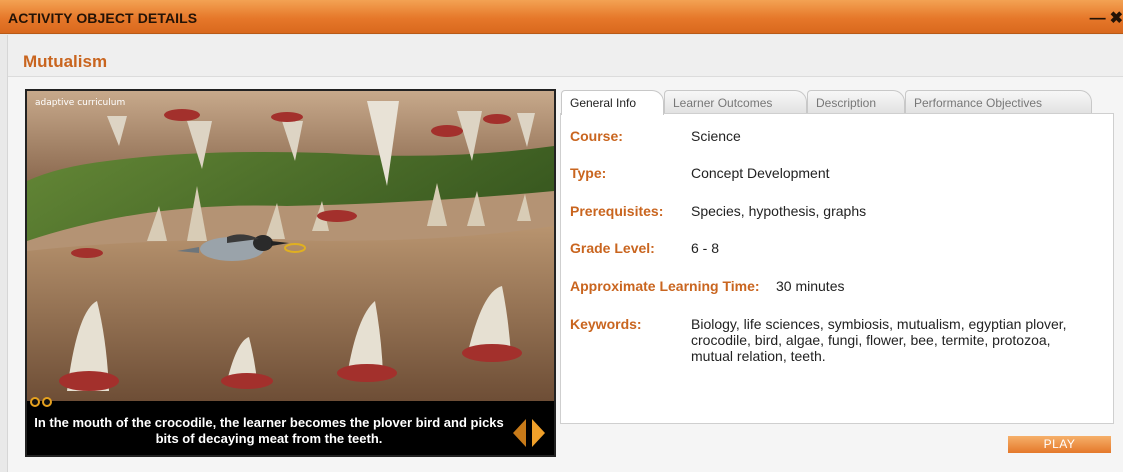 The image size is (1123, 472). Describe the element at coordinates (588, 173) in the screenshot. I see `type-label: Type:` at that location.